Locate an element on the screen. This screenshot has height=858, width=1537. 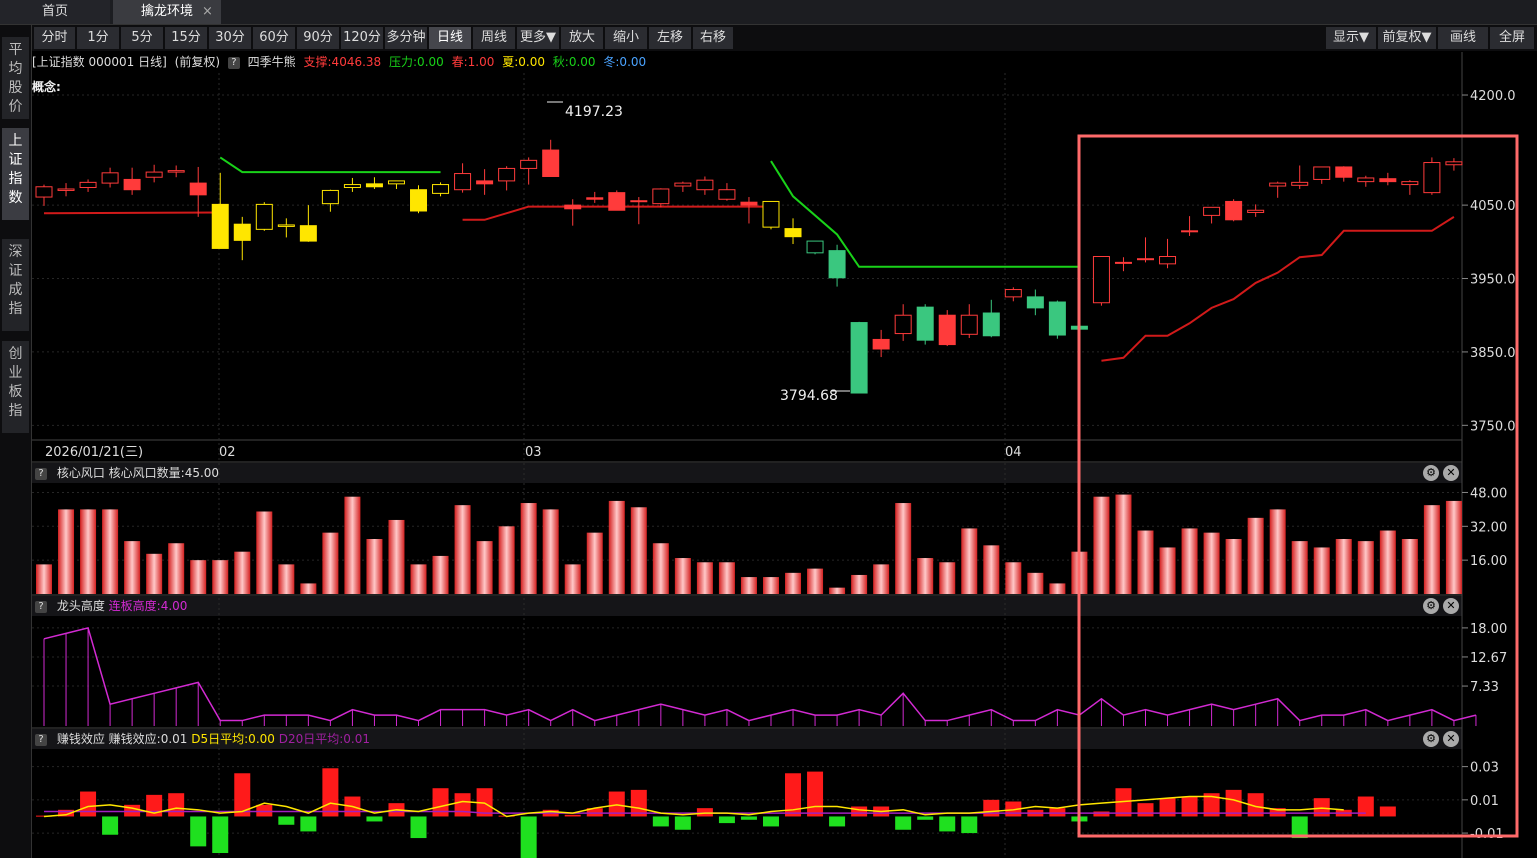
price-tick-label: 3850.0 is located at coordinates (1493, 353).